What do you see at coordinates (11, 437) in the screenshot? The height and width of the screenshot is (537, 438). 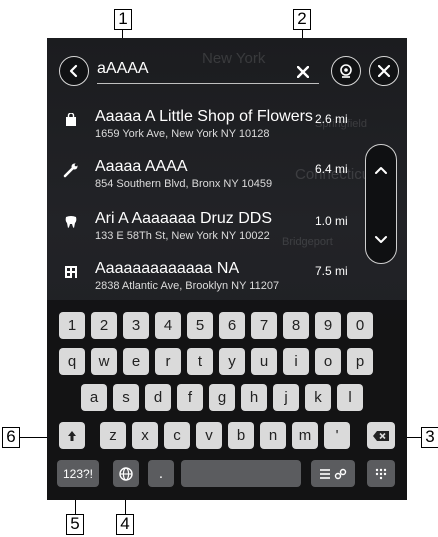 I see `callout-6: 6` at bounding box center [11, 437].